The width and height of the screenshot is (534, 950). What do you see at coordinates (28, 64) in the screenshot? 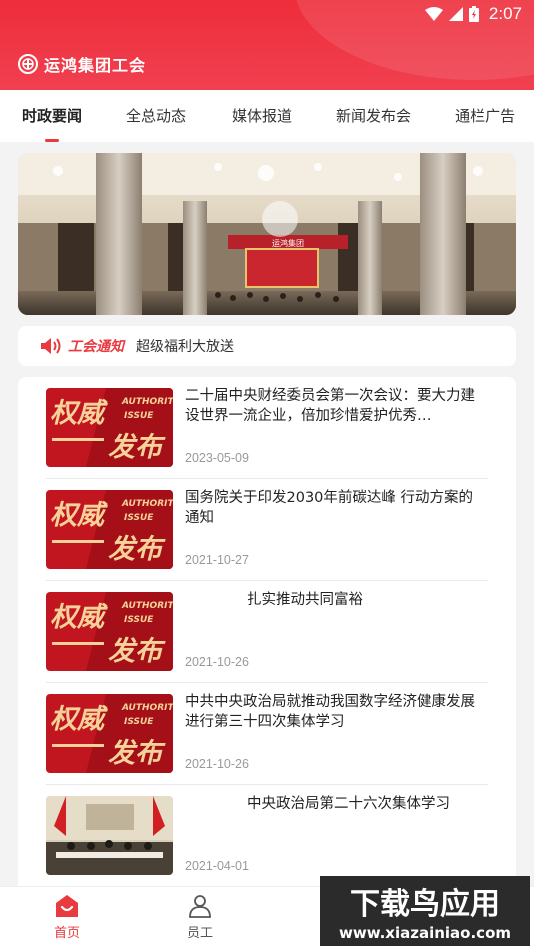
I see `union-logo-icon` at bounding box center [28, 64].